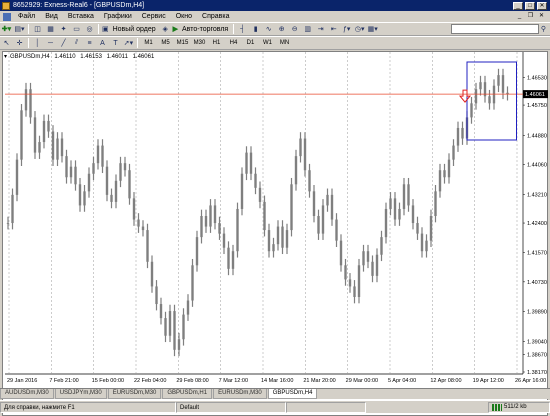 The height and width of the screenshot is (416, 550). Describe the element at coordinates (216, 43) in the screenshot. I see `timeframe-h1: H1` at that location.